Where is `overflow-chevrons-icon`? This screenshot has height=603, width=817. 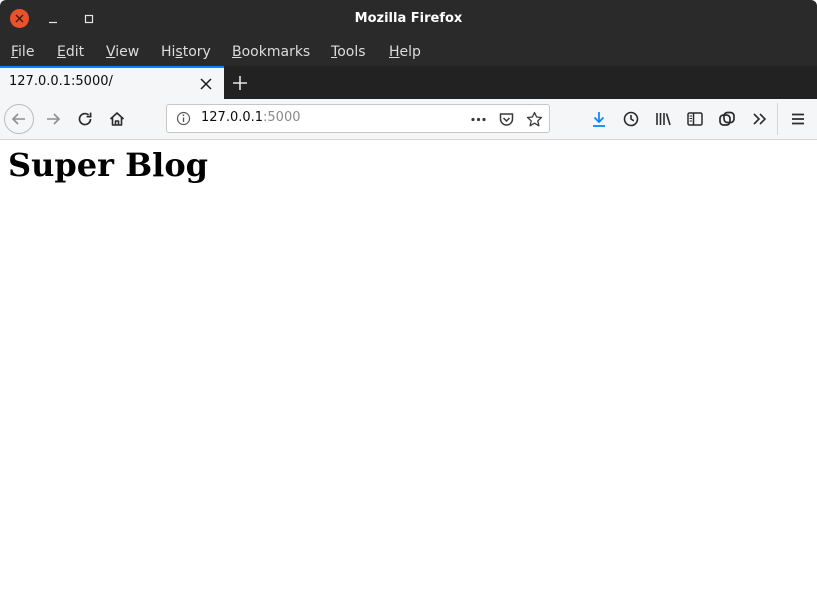
overflow-chevrons-icon is located at coordinates (760, 119).